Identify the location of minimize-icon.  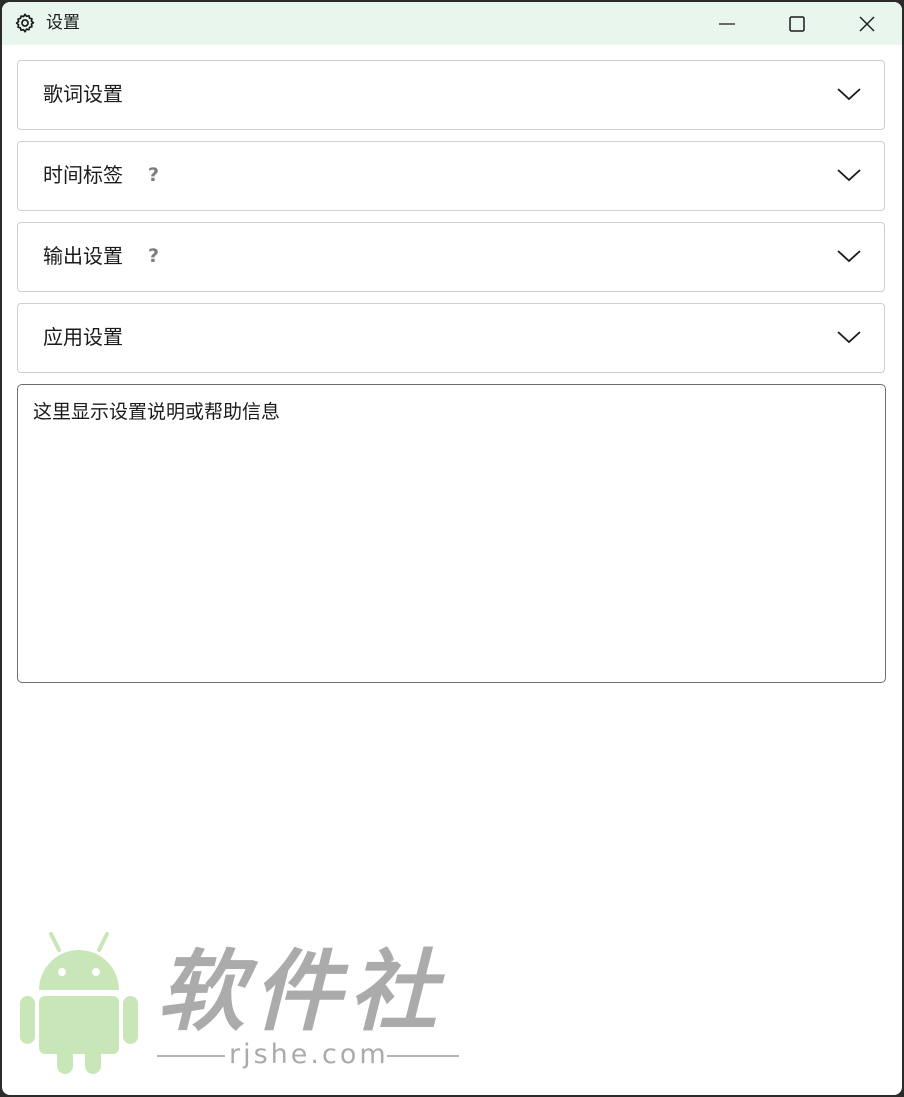
(727, 23).